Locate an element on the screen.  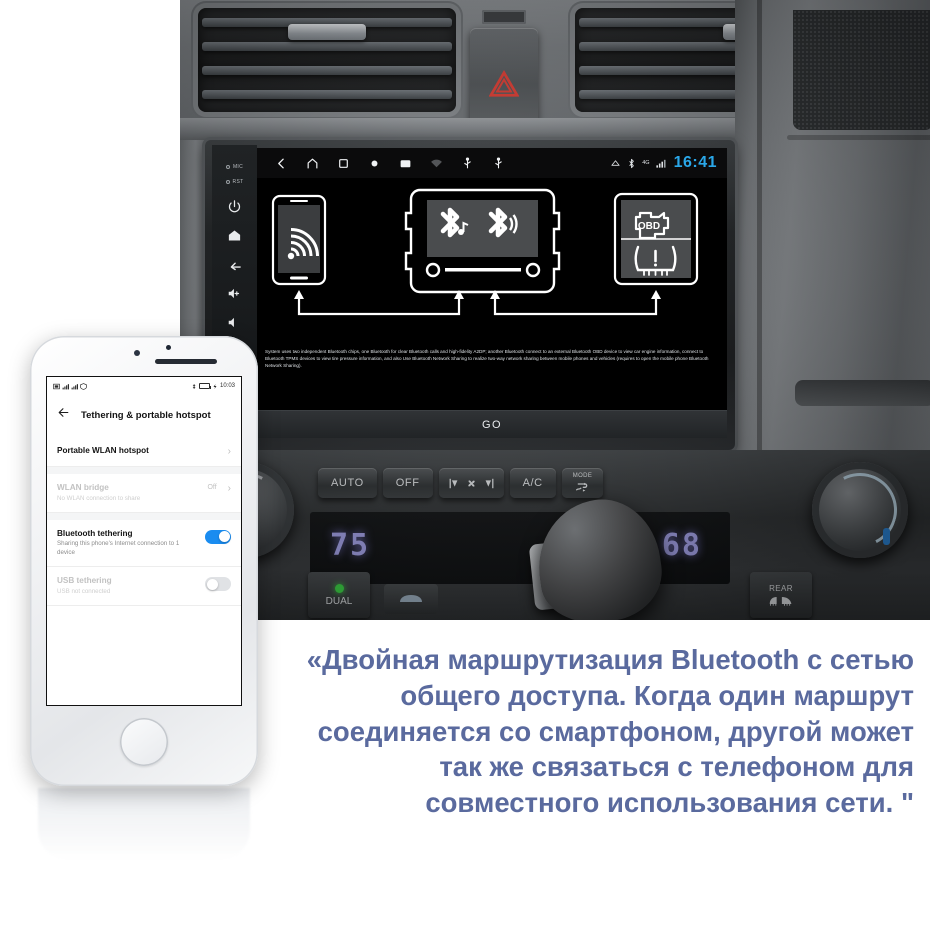
rear-defrost-button: REAR is located at coordinates (781, 595).